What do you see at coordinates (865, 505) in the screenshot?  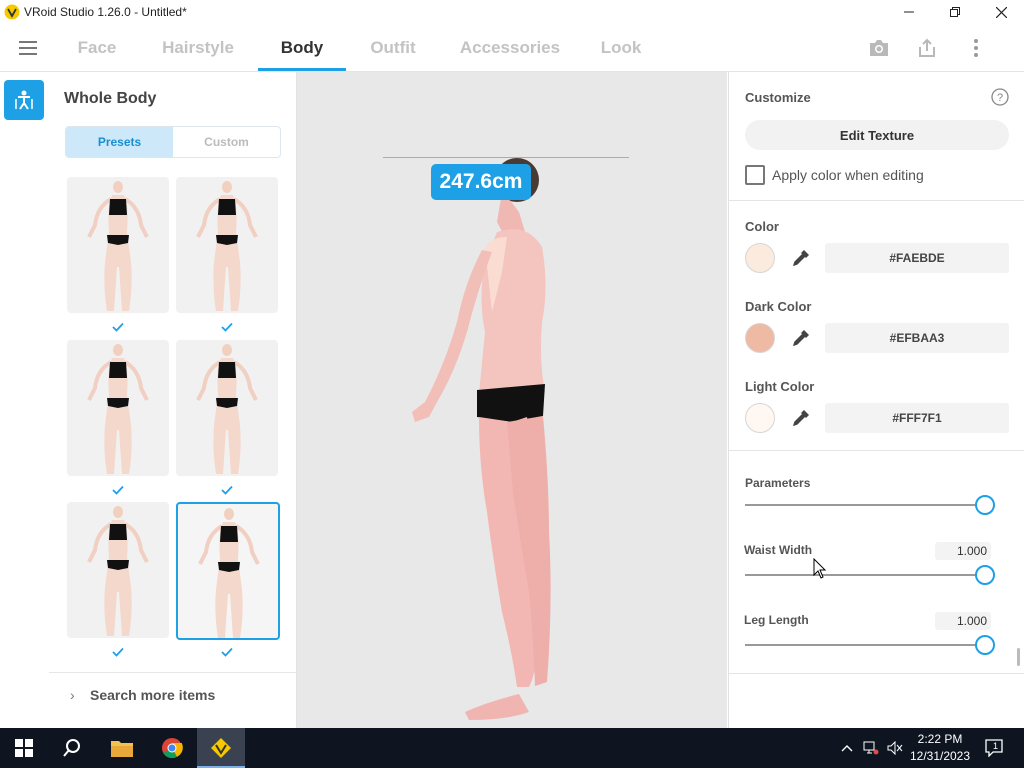 I see `parameters-slider-track` at bounding box center [865, 505].